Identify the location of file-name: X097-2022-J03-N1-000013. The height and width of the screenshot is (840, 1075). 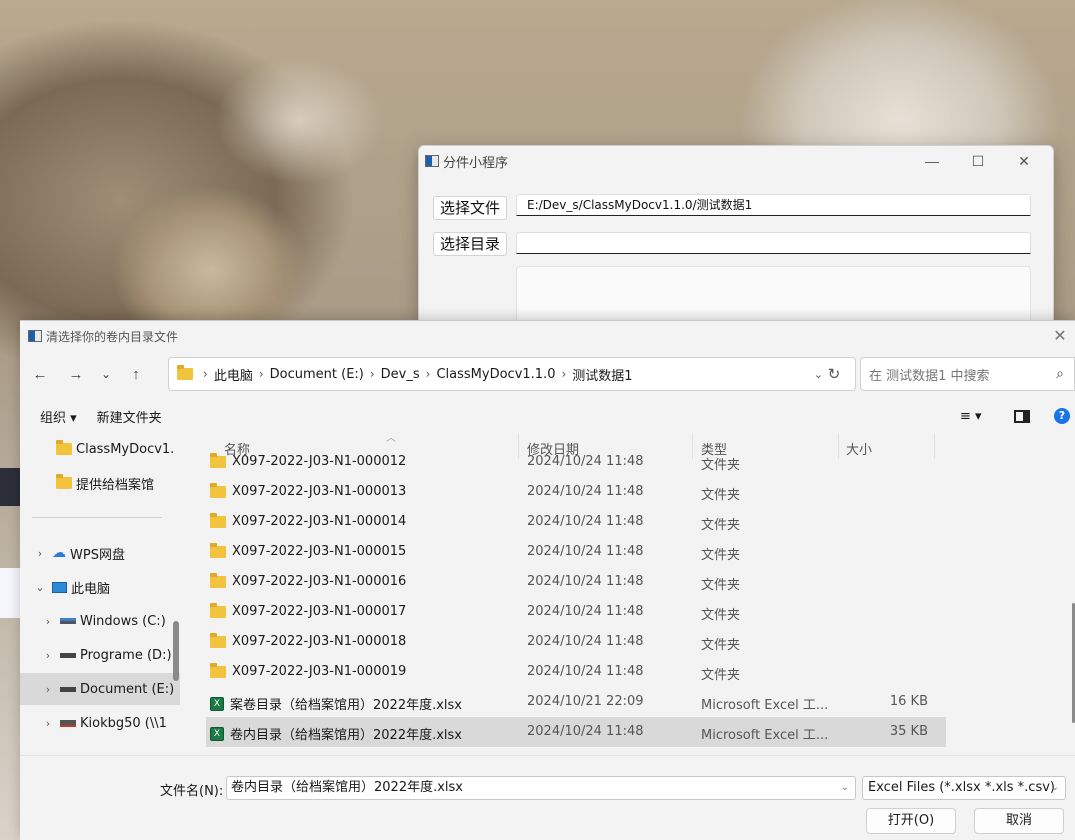
(319, 491).